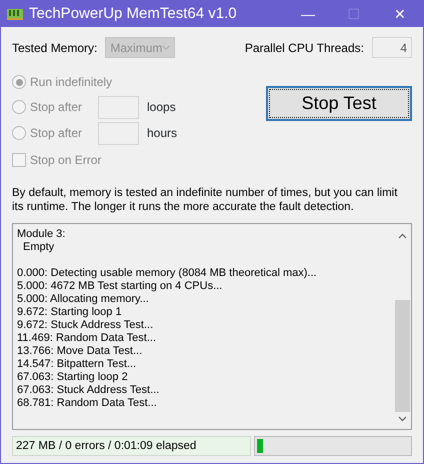 The image size is (424, 464). Describe the element at coordinates (73, 377) in the screenshot. I see `log-line: 67.063: Starting loop 2` at that location.